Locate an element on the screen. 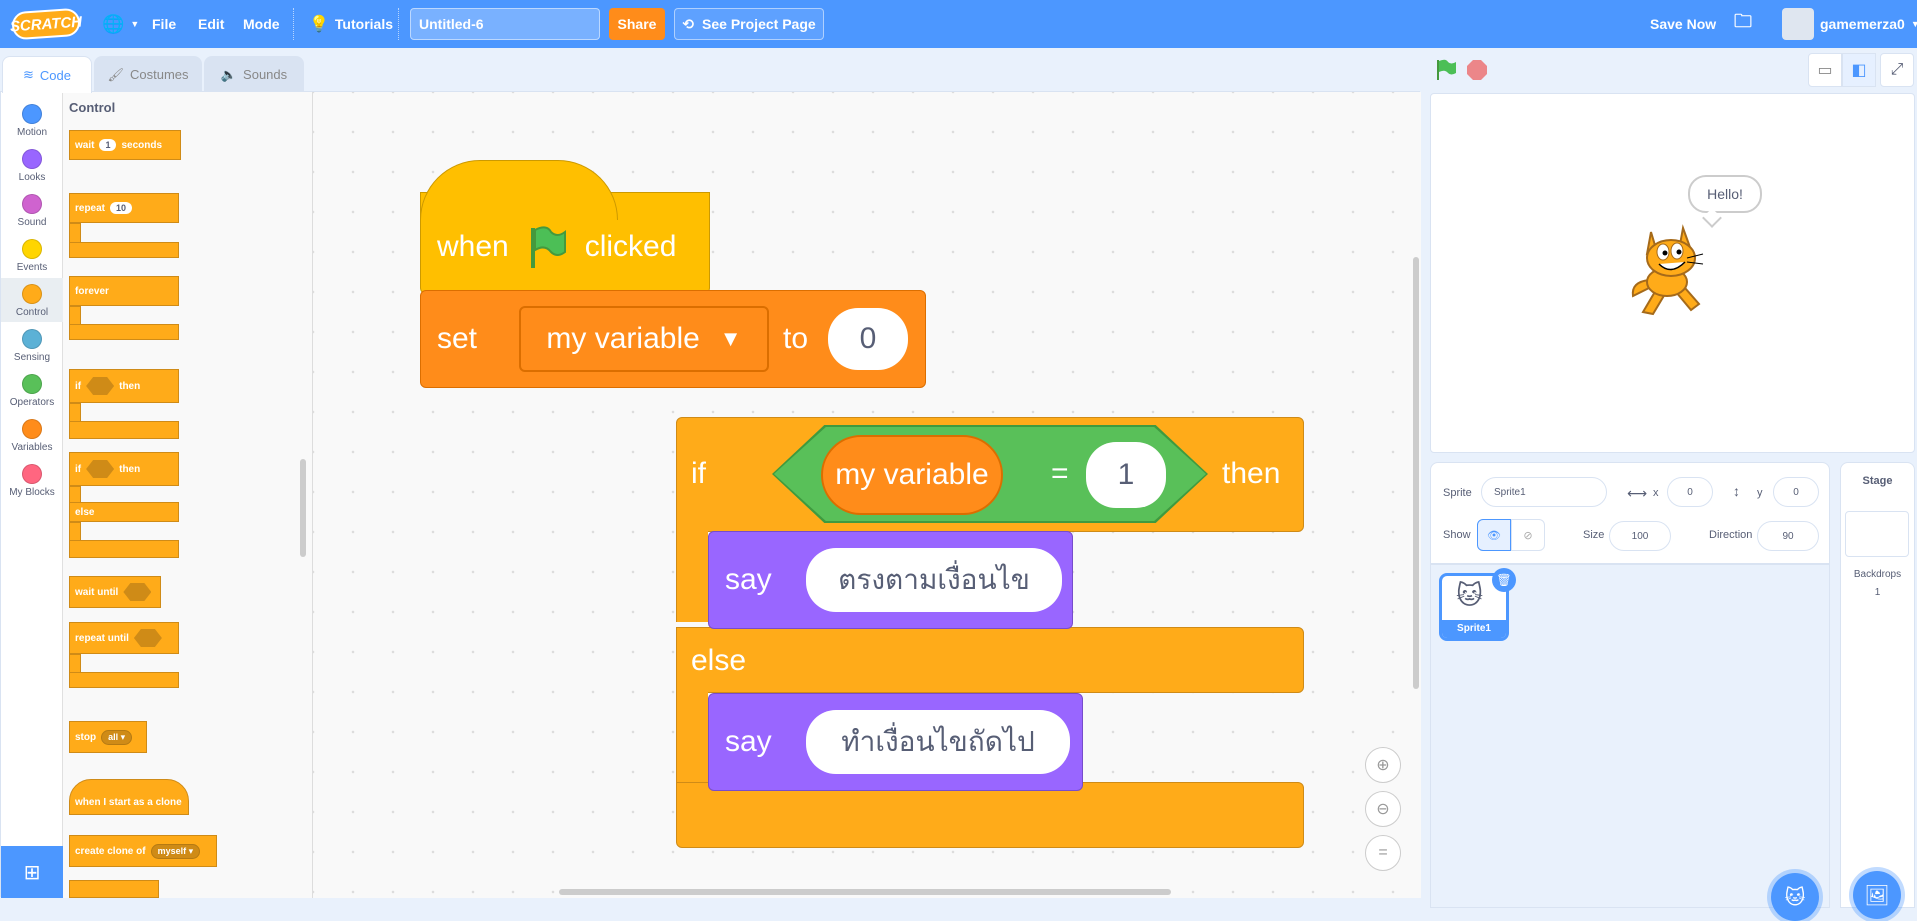 This screenshot has width=1917, height=921. workspace-h-scrollbar is located at coordinates (865, 892).